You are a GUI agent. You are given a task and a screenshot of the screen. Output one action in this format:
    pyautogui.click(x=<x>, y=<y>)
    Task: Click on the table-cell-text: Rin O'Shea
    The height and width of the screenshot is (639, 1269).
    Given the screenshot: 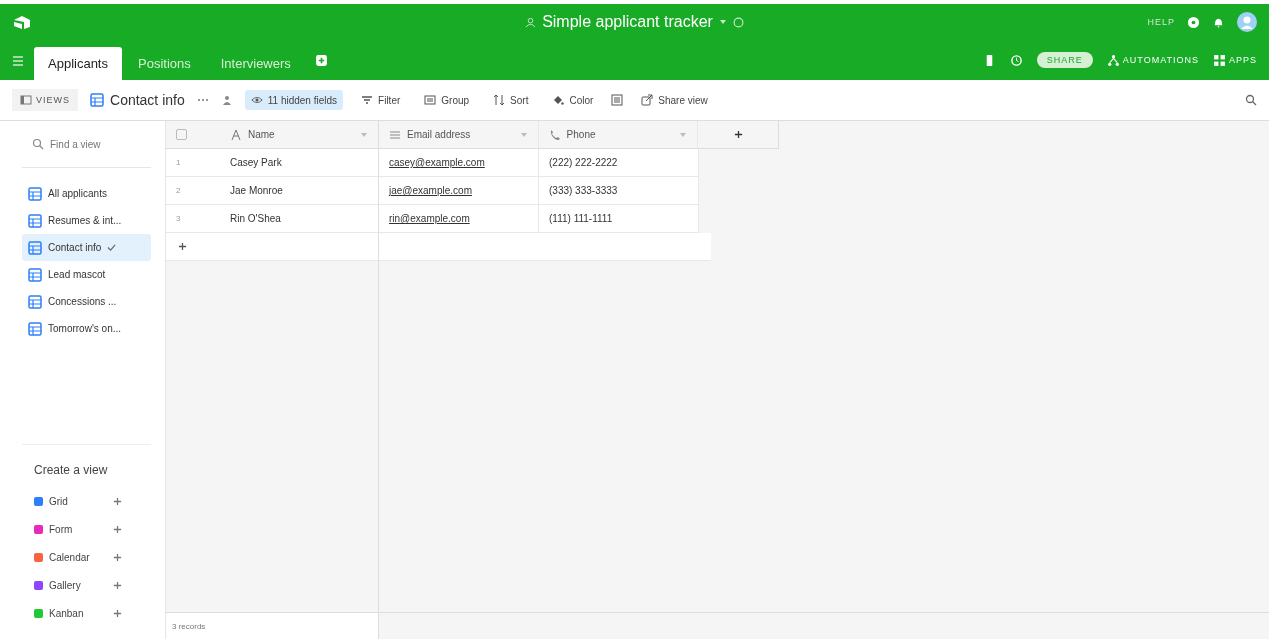 What is the action you would take?
    pyautogui.click(x=255, y=219)
    